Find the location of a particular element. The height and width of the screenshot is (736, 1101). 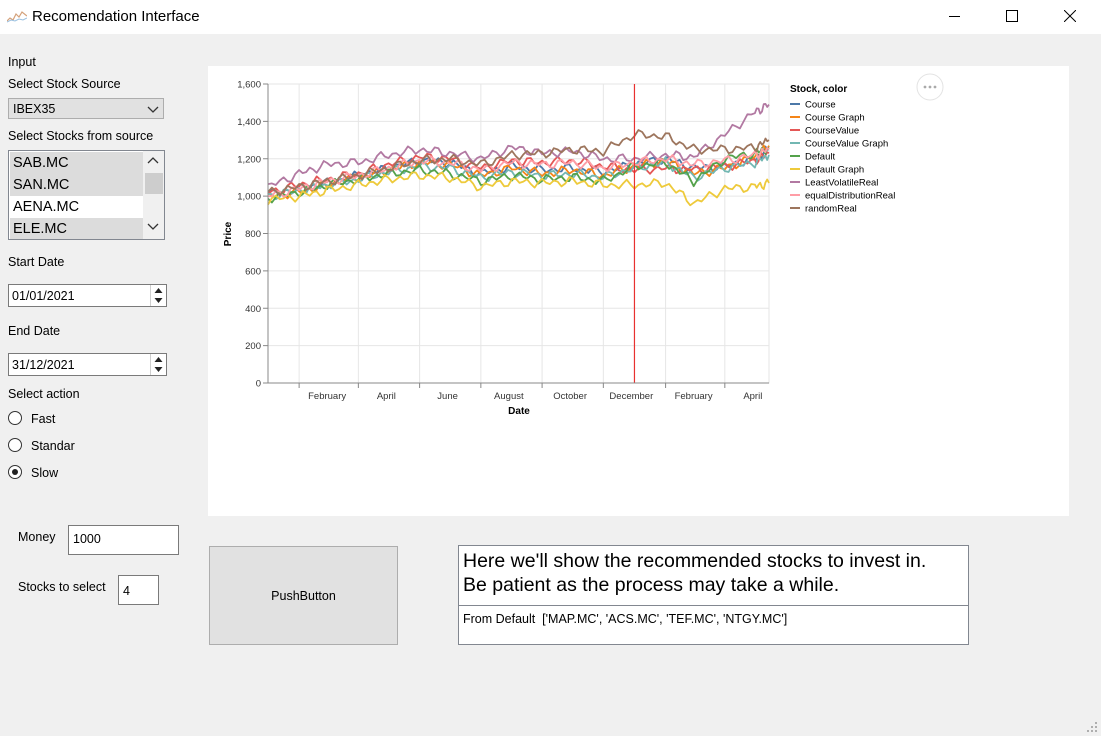

y-tick-label: 800 is located at coordinates (253, 234).